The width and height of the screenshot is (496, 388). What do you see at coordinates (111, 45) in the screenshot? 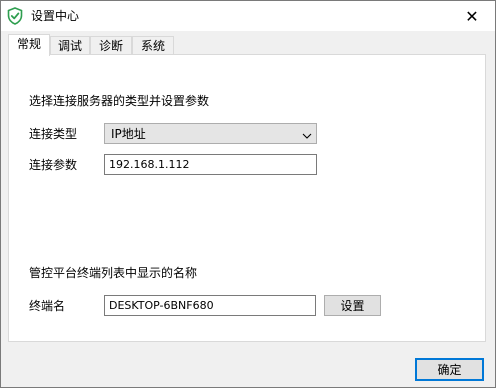
I see `tab-diagnose: 诊断` at bounding box center [111, 45].